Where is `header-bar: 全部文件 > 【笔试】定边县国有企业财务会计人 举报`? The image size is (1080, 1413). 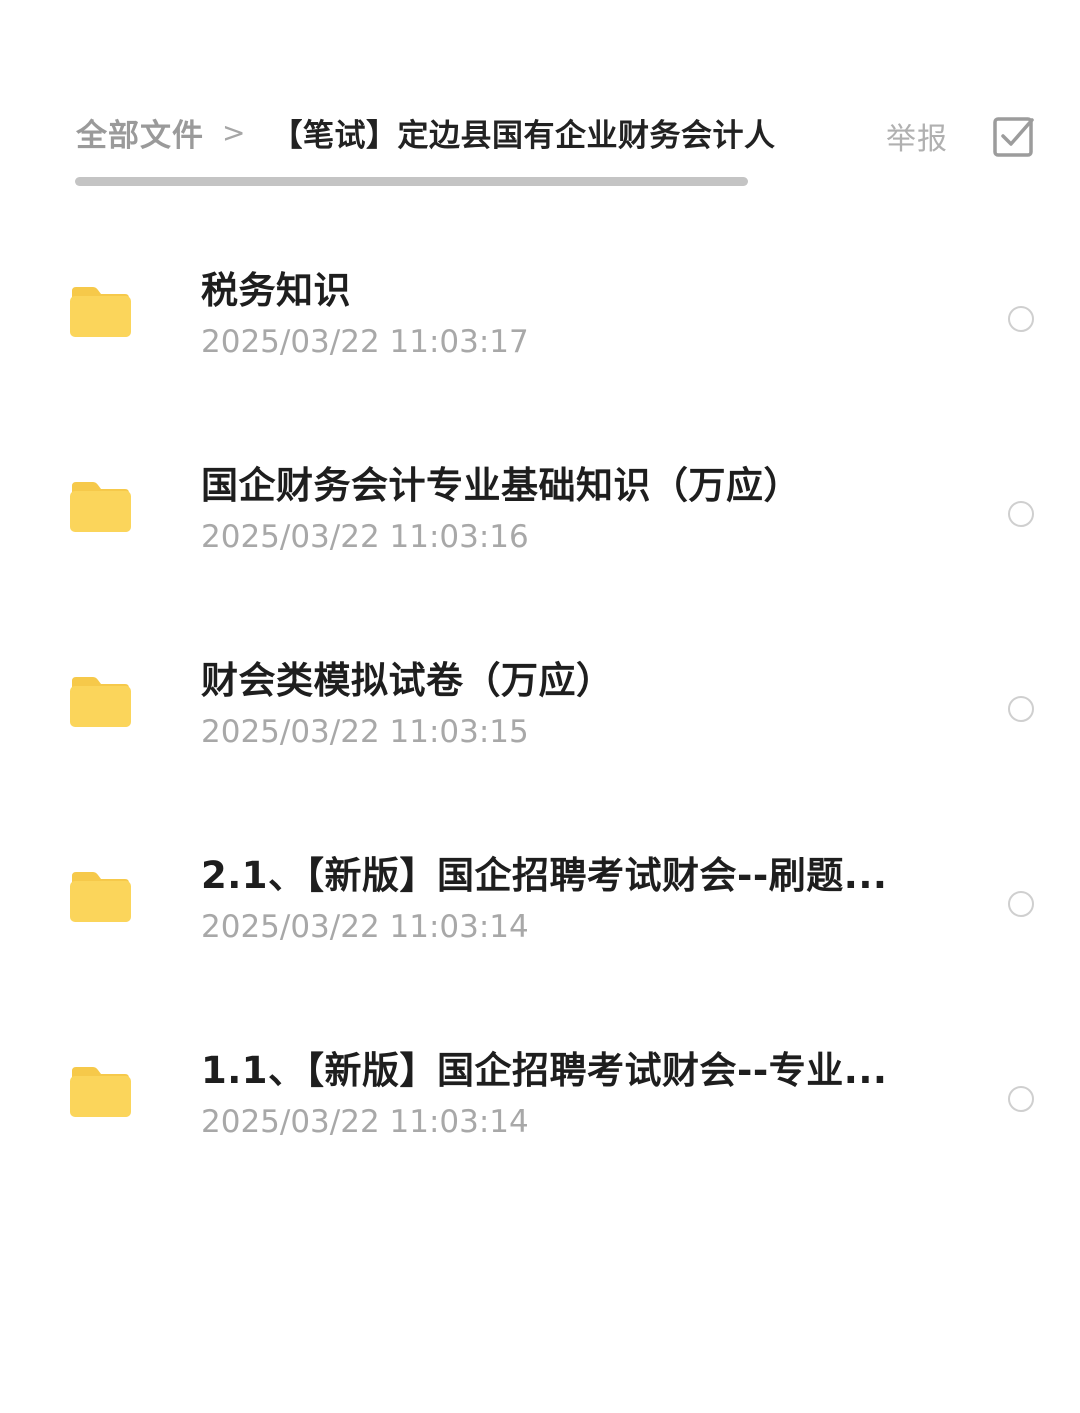 header-bar: 全部文件 > 【笔试】定边县国有企业财务会计人 举报 is located at coordinates (540, 100).